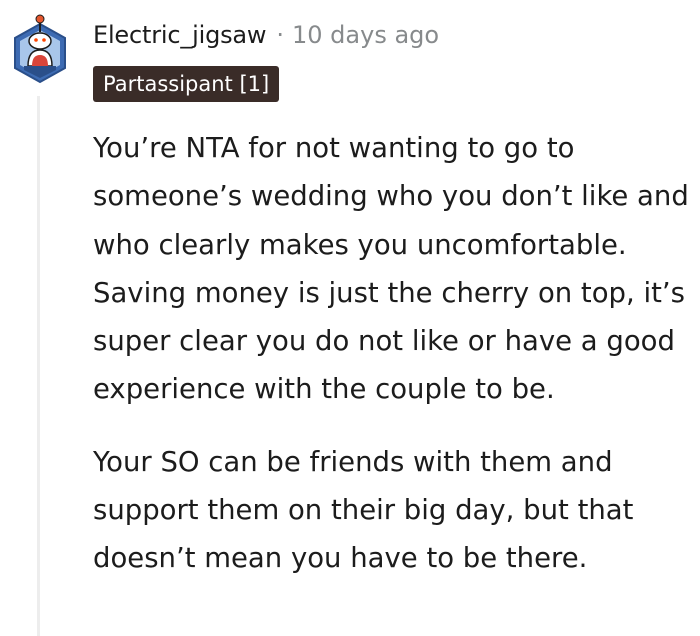 The height and width of the screenshot is (636, 700). Describe the element at coordinates (180, 35) in the screenshot. I see `username-link: Electric_jigsaw` at that location.